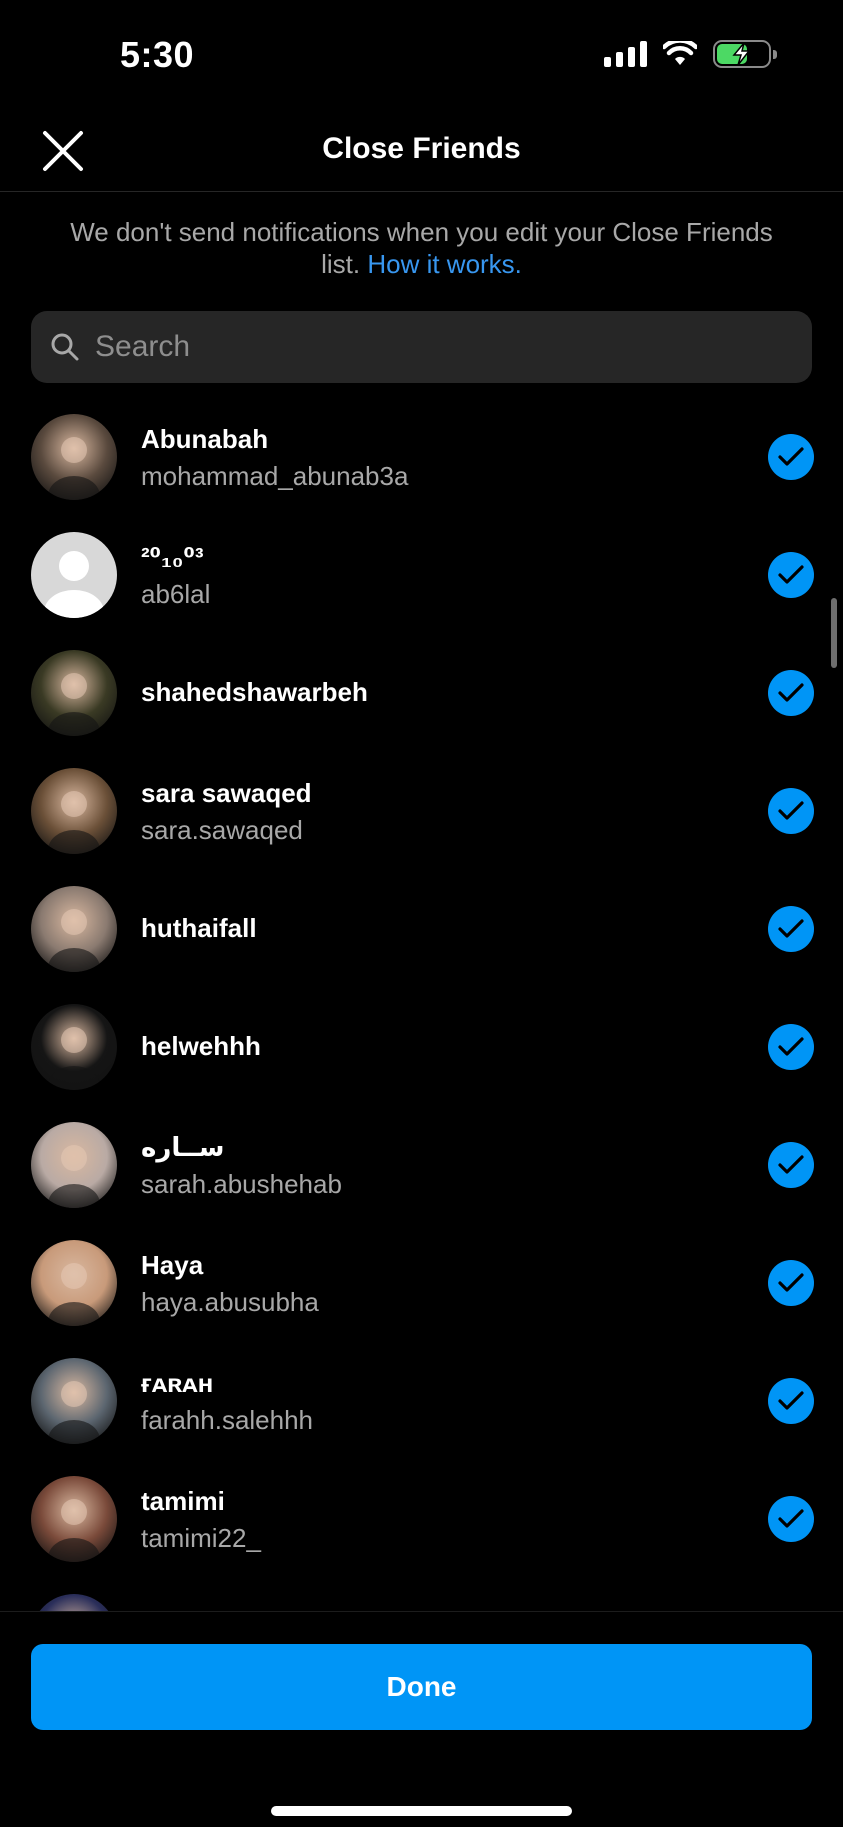 The width and height of the screenshot is (843, 1827). Describe the element at coordinates (205, 439) in the screenshot. I see `friend-name: Abunabah` at that location.